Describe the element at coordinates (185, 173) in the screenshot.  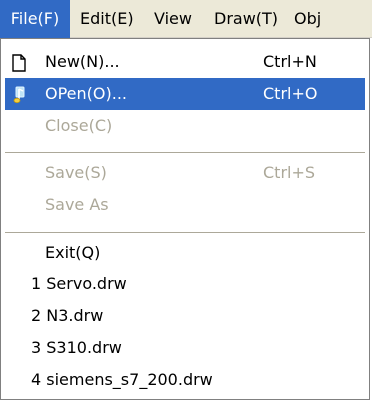
I see `menu-item-save: Save(S) Ctrl+S` at that location.